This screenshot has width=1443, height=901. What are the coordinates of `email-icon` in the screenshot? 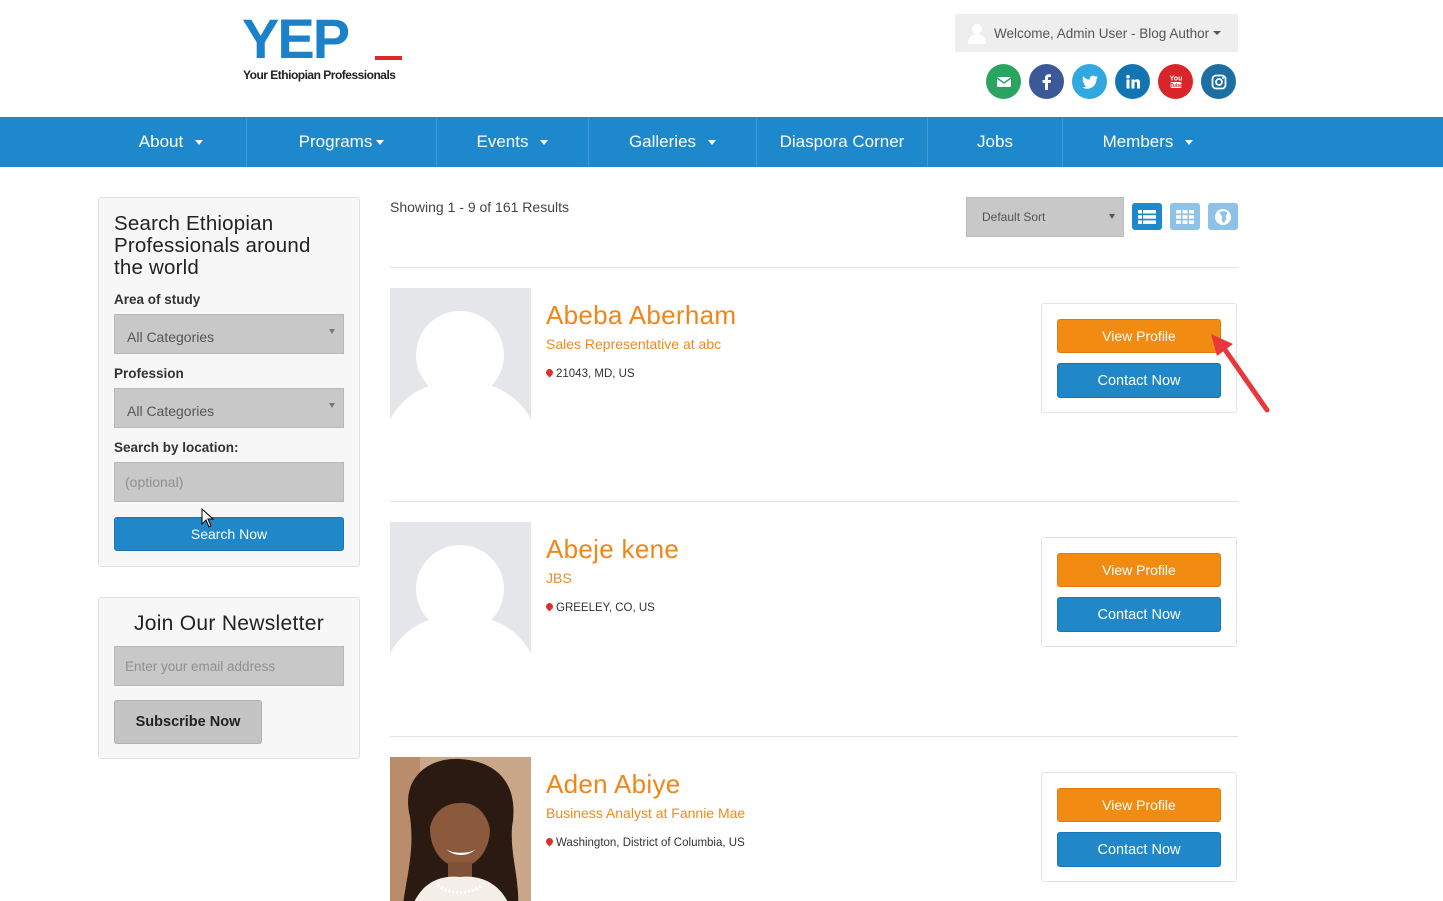 It's located at (1003, 81).